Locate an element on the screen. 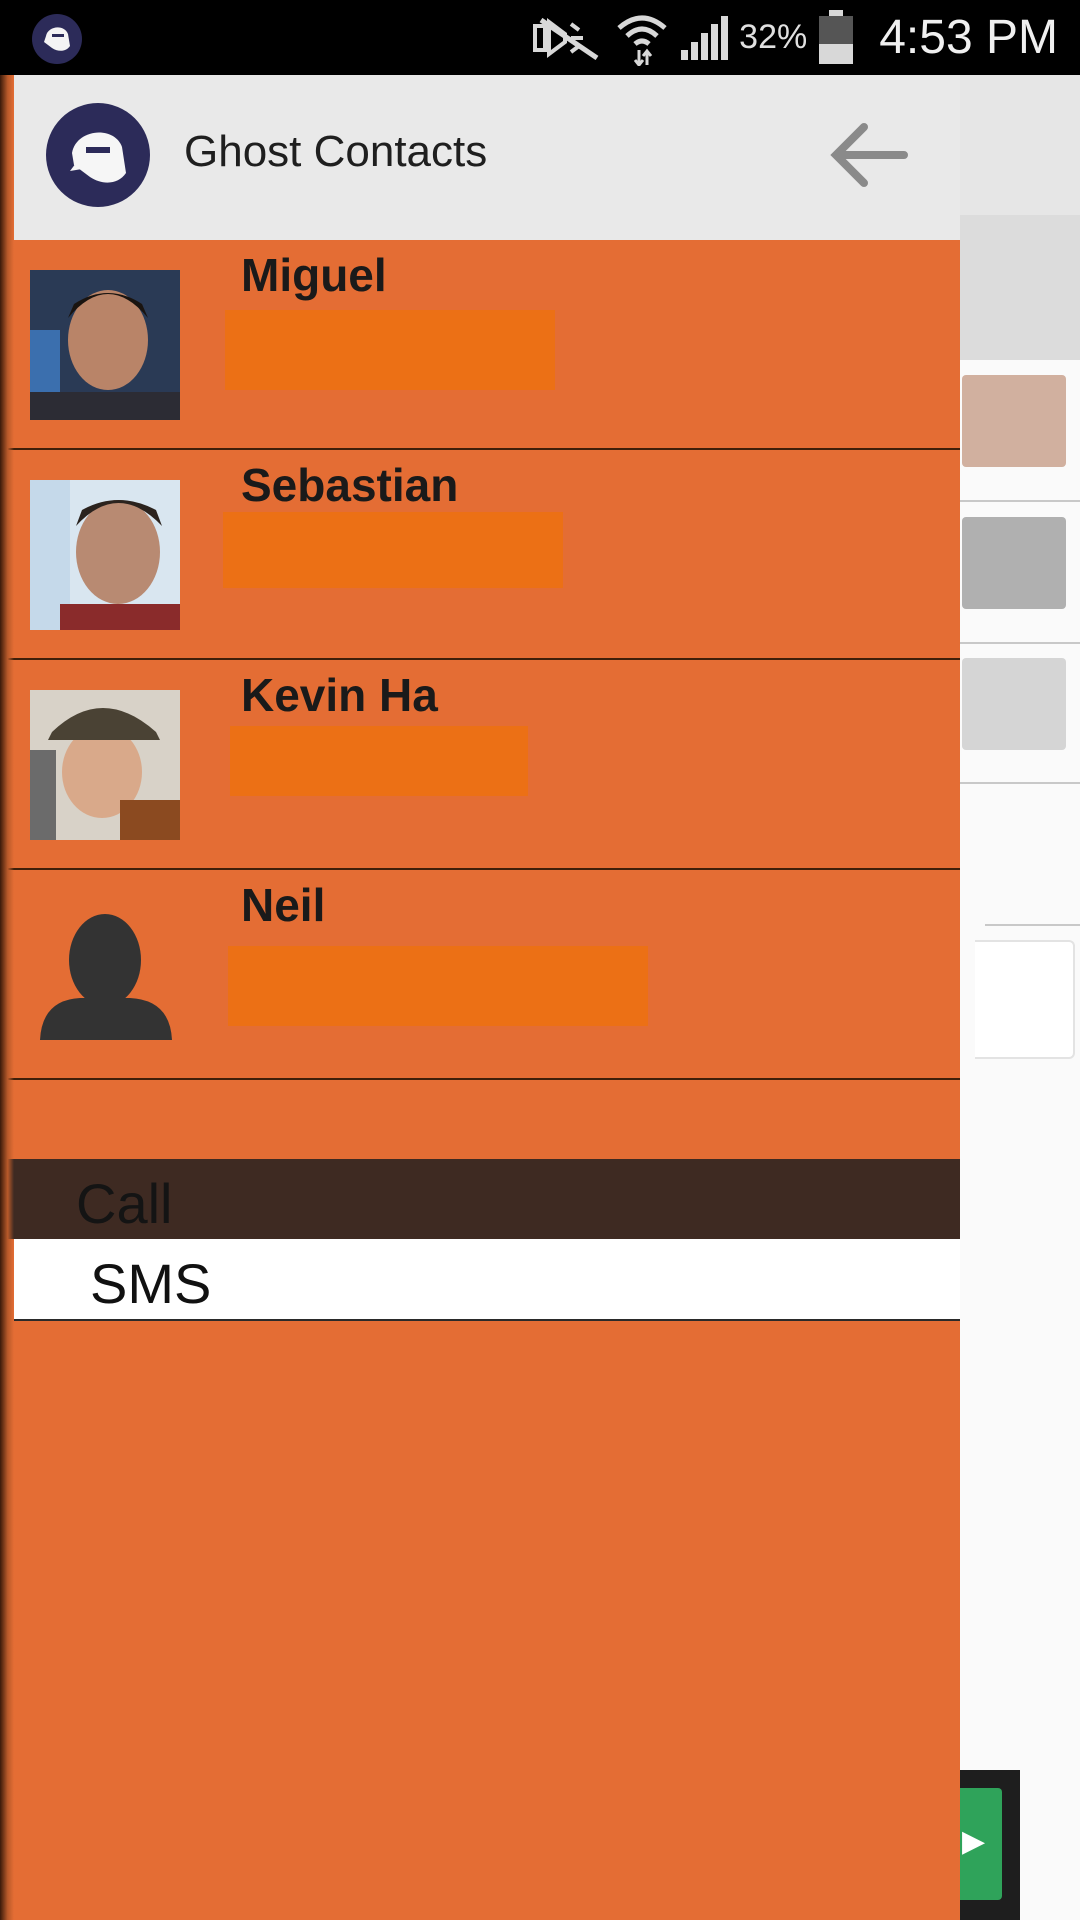 Image resolution: width=1080 pixels, height=1920 pixels. battery-percent: 32% is located at coordinates (773, 37).